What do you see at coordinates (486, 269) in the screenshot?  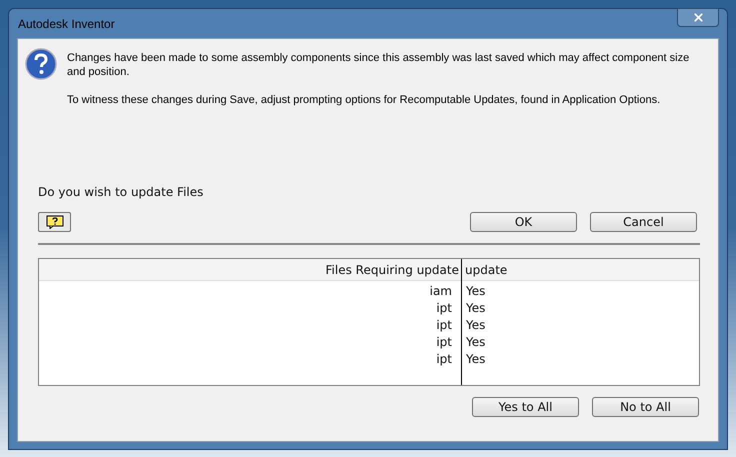 I see `column-header: update` at bounding box center [486, 269].